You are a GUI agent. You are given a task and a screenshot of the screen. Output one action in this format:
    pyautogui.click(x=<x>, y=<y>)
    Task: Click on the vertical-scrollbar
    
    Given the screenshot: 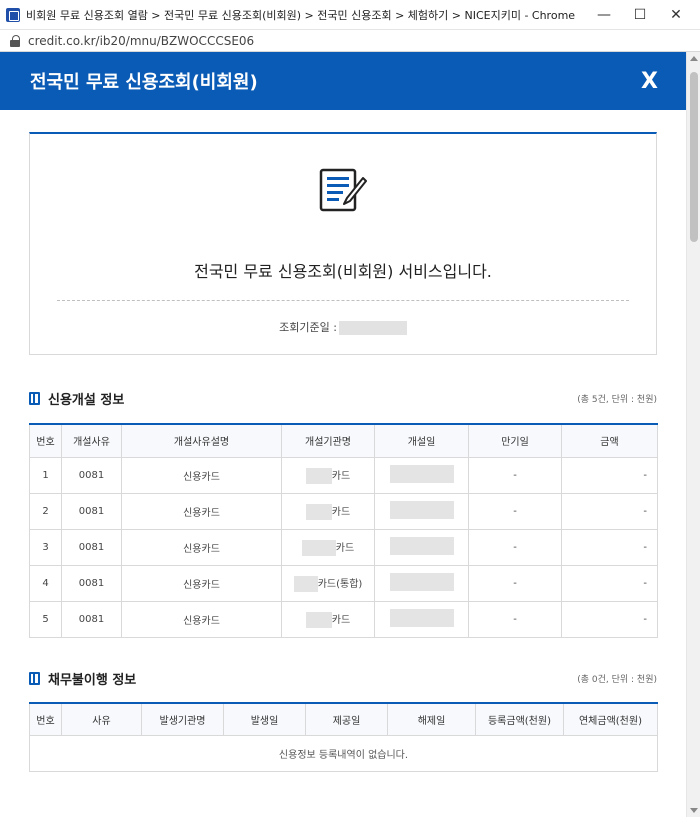 What is the action you would take?
    pyautogui.click(x=693, y=434)
    